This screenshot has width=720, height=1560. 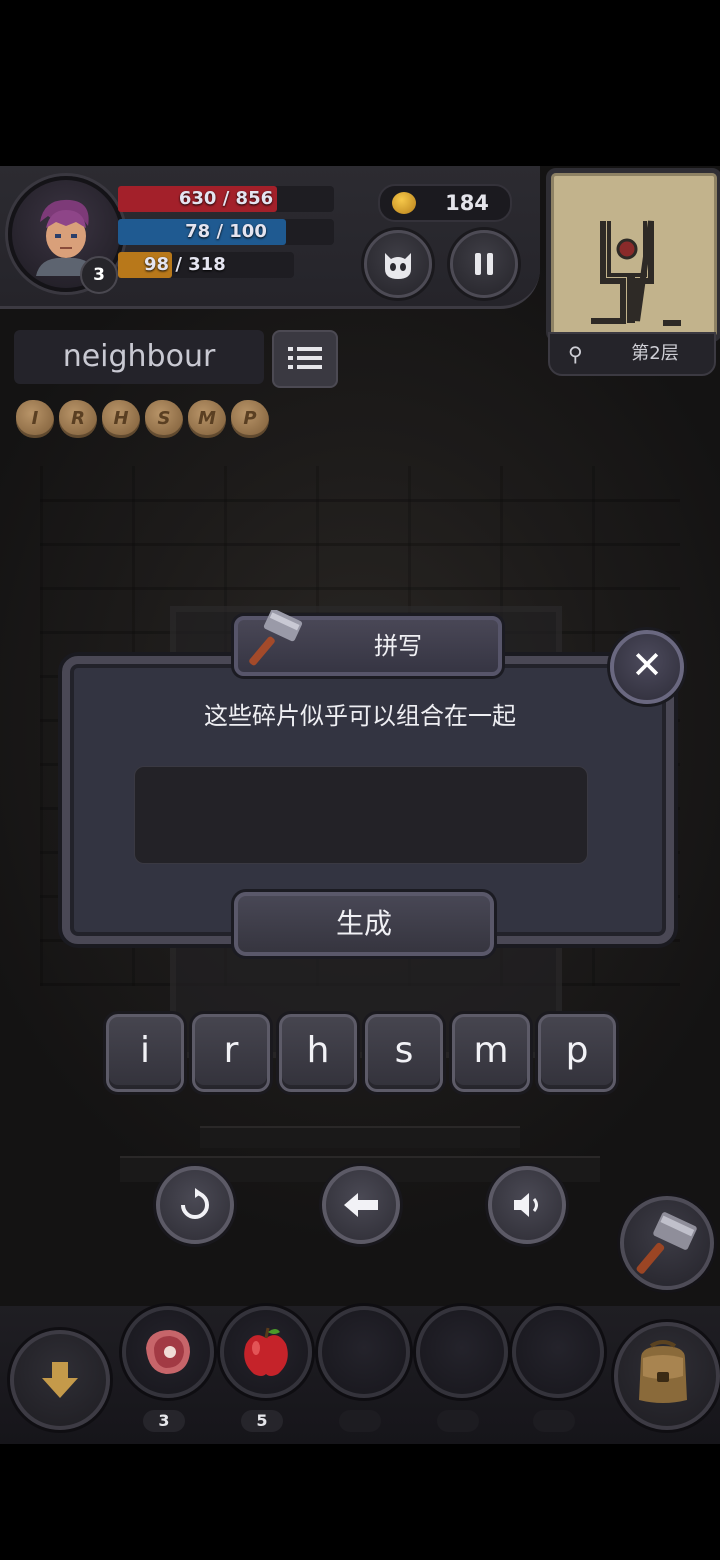 I want to click on word-list-button, so click(x=305, y=359).